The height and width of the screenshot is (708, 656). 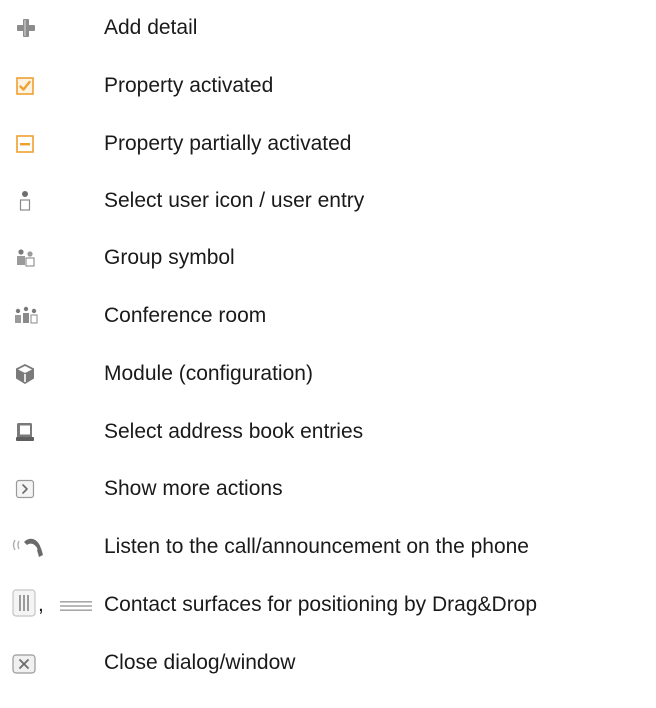 What do you see at coordinates (25, 144) in the screenshot?
I see `checkbox-partial-icon` at bounding box center [25, 144].